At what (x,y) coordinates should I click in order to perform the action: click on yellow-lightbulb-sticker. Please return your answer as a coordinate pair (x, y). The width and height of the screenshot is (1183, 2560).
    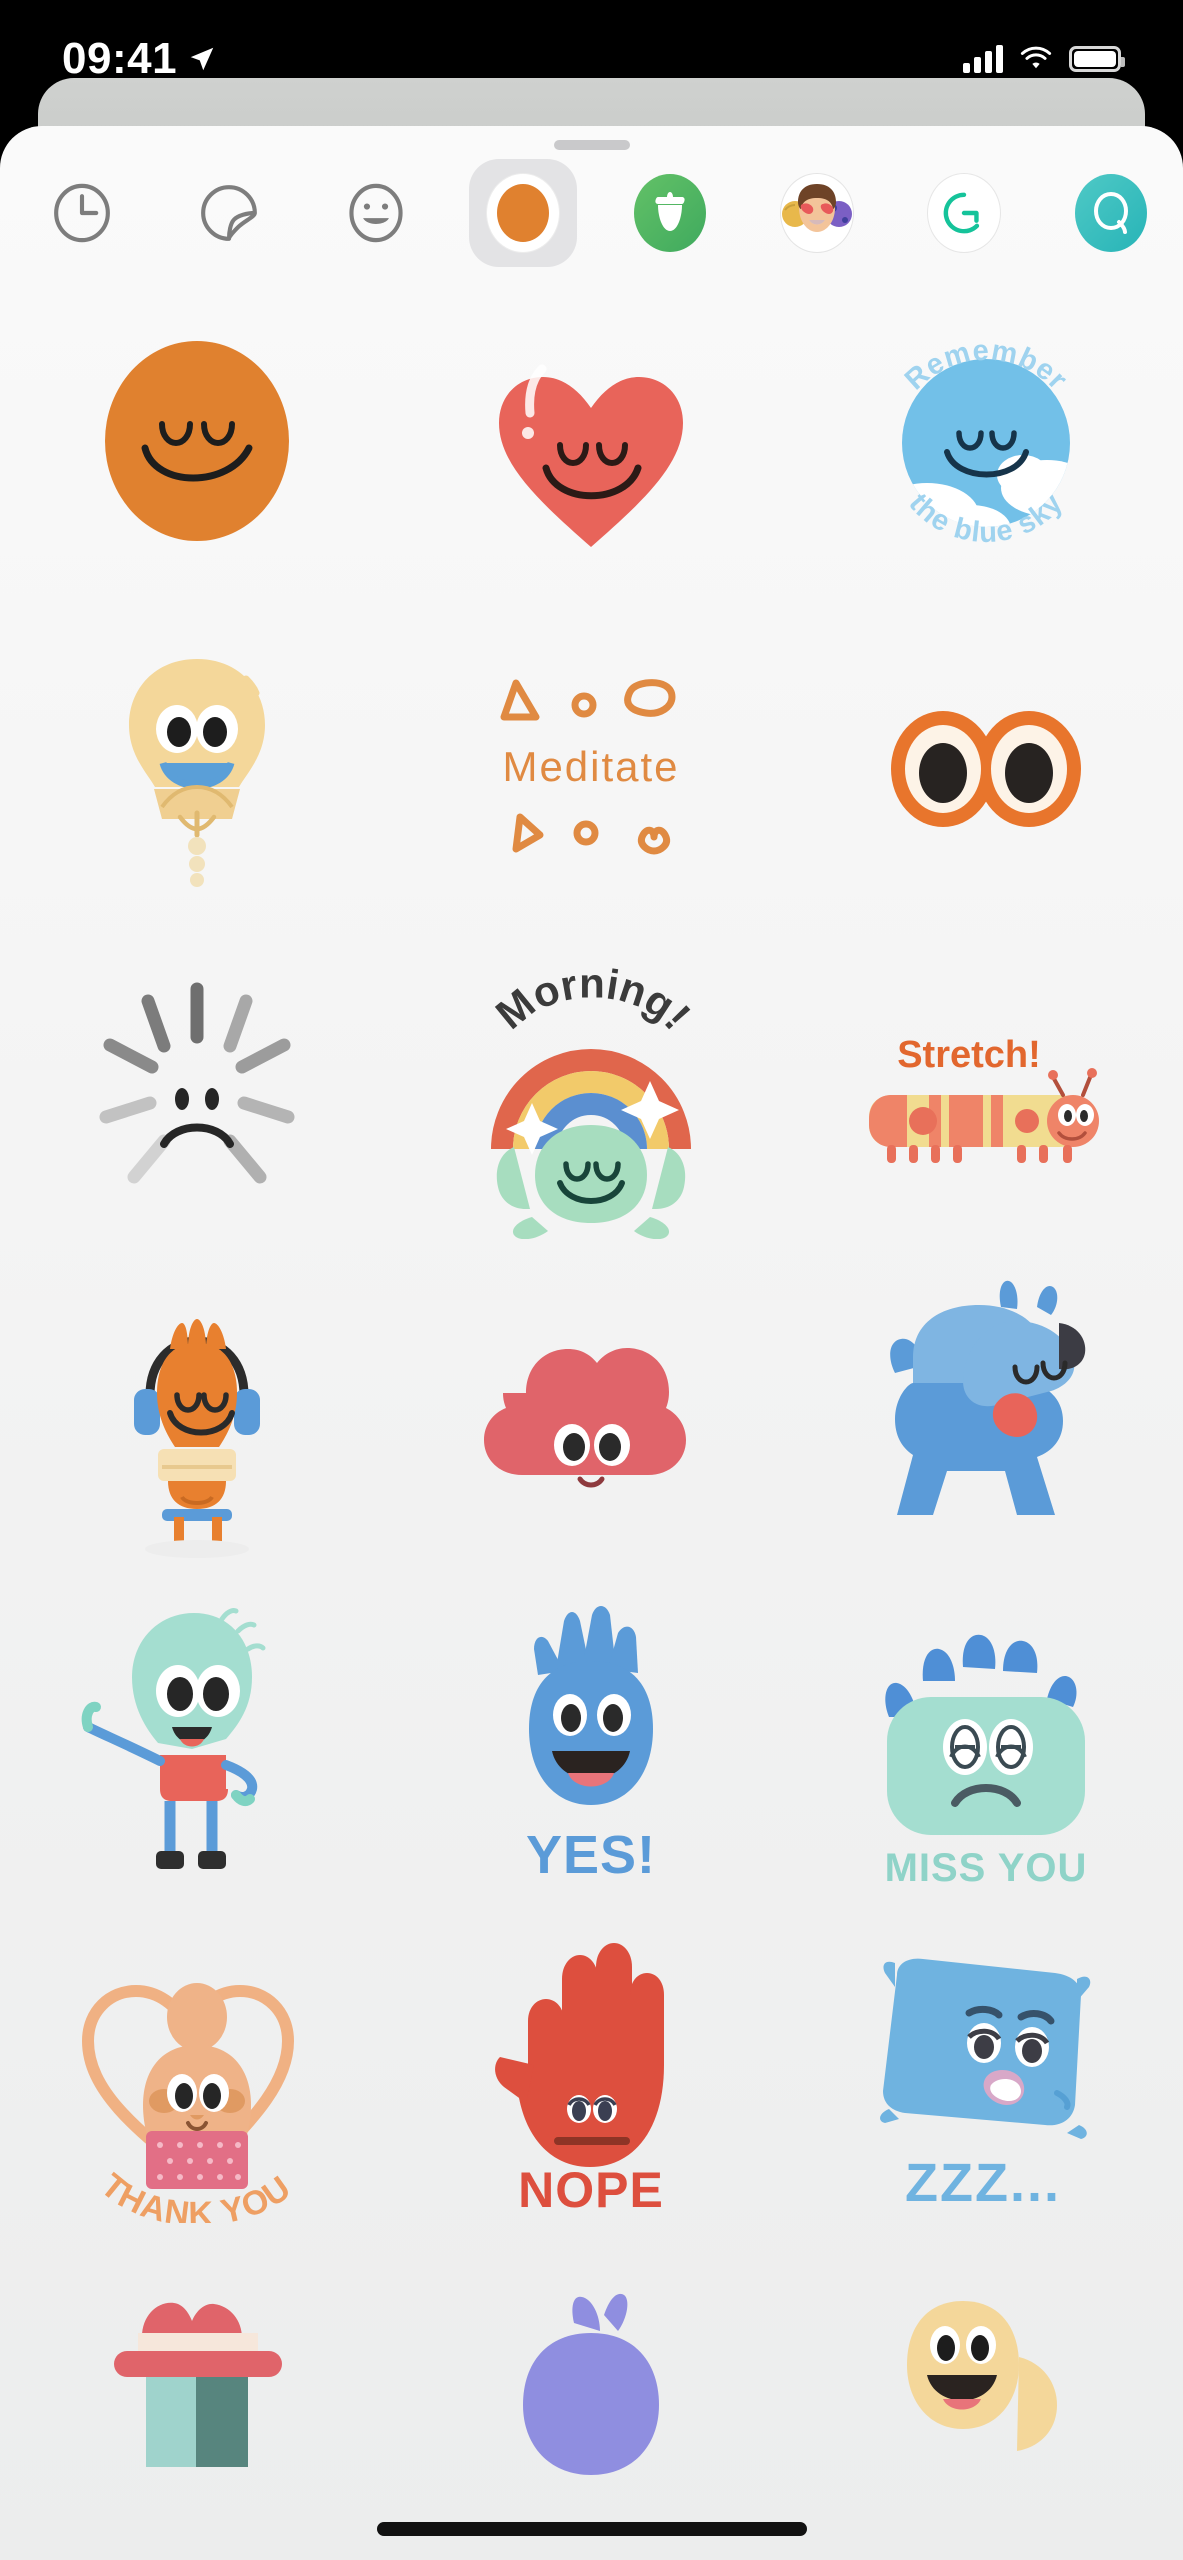
    Looking at the image, I should click on (197, 766).